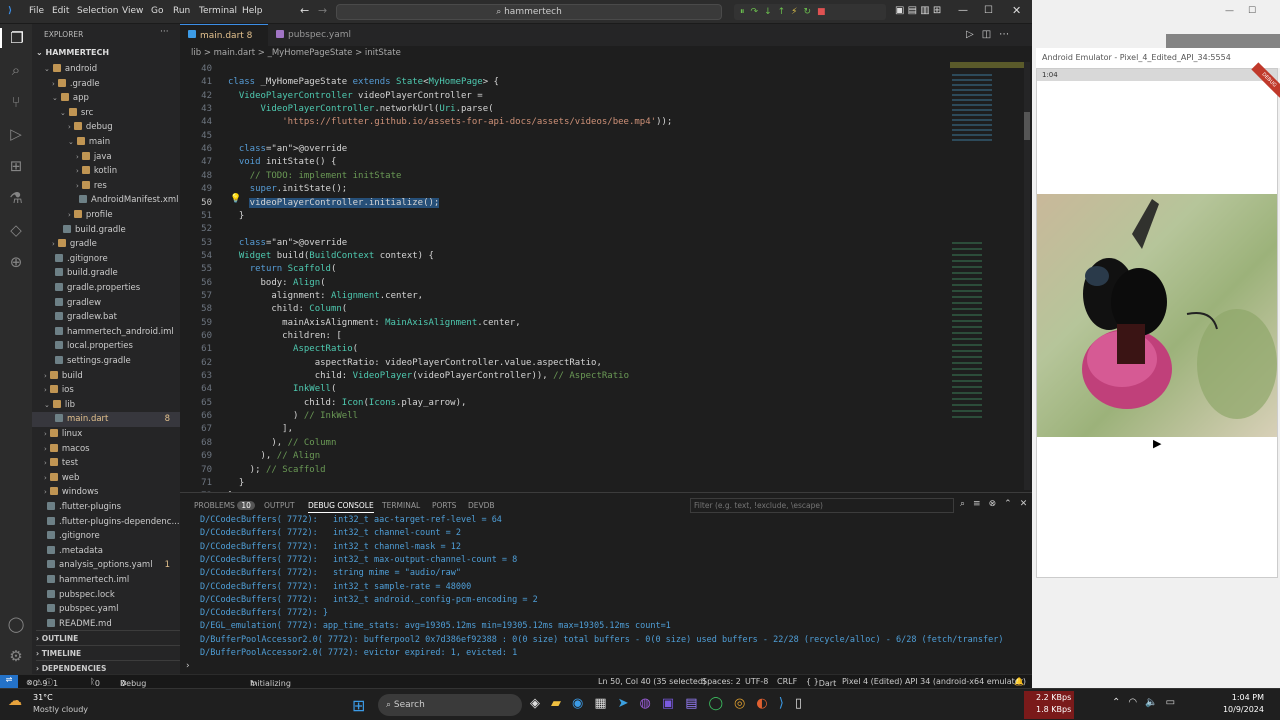  I want to click on minimize-icon: —, so click(963, 10).